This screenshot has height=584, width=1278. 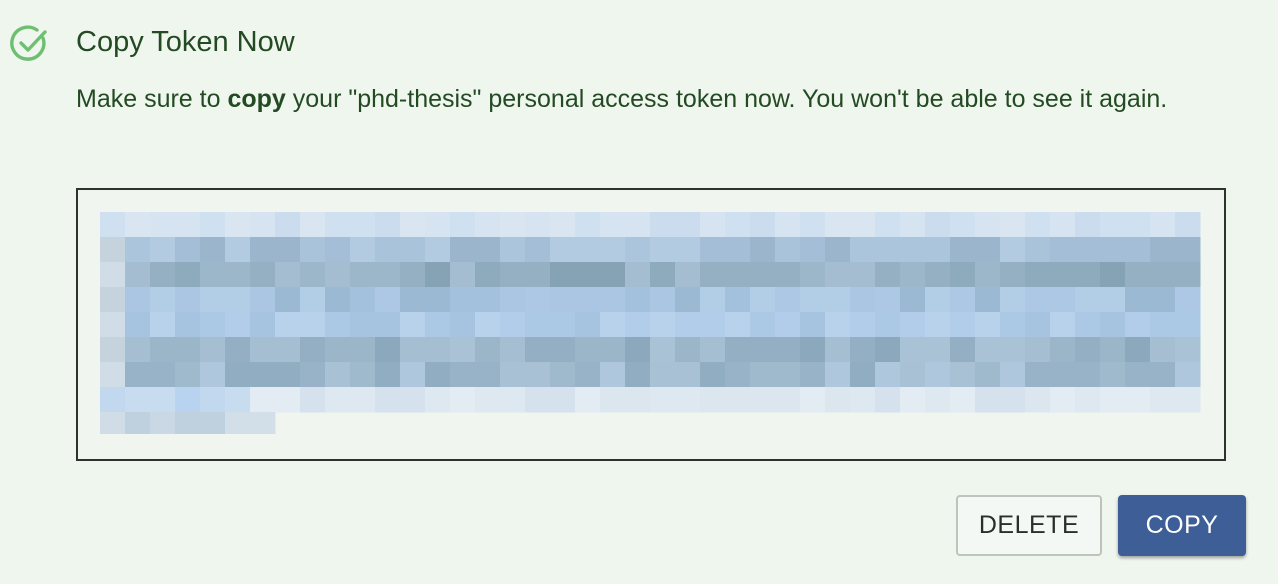 What do you see at coordinates (1029, 525) in the screenshot?
I see `delete-button: DELETE` at bounding box center [1029, 525].